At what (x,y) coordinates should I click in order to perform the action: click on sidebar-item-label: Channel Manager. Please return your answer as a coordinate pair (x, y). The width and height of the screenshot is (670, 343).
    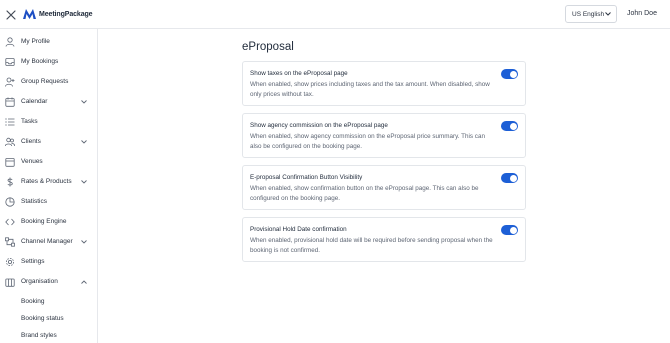
    Looking at the image, I should click on (47, 241).